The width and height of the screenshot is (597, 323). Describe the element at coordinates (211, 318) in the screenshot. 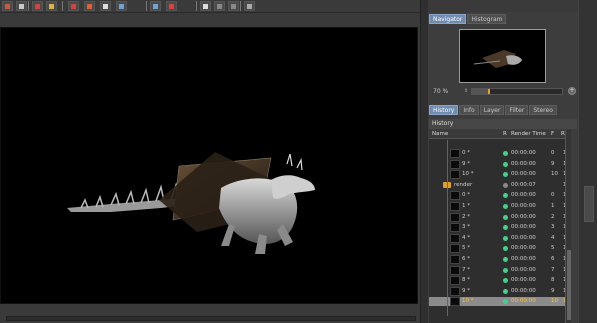

I see `horizontal-scrollbar` at that location.